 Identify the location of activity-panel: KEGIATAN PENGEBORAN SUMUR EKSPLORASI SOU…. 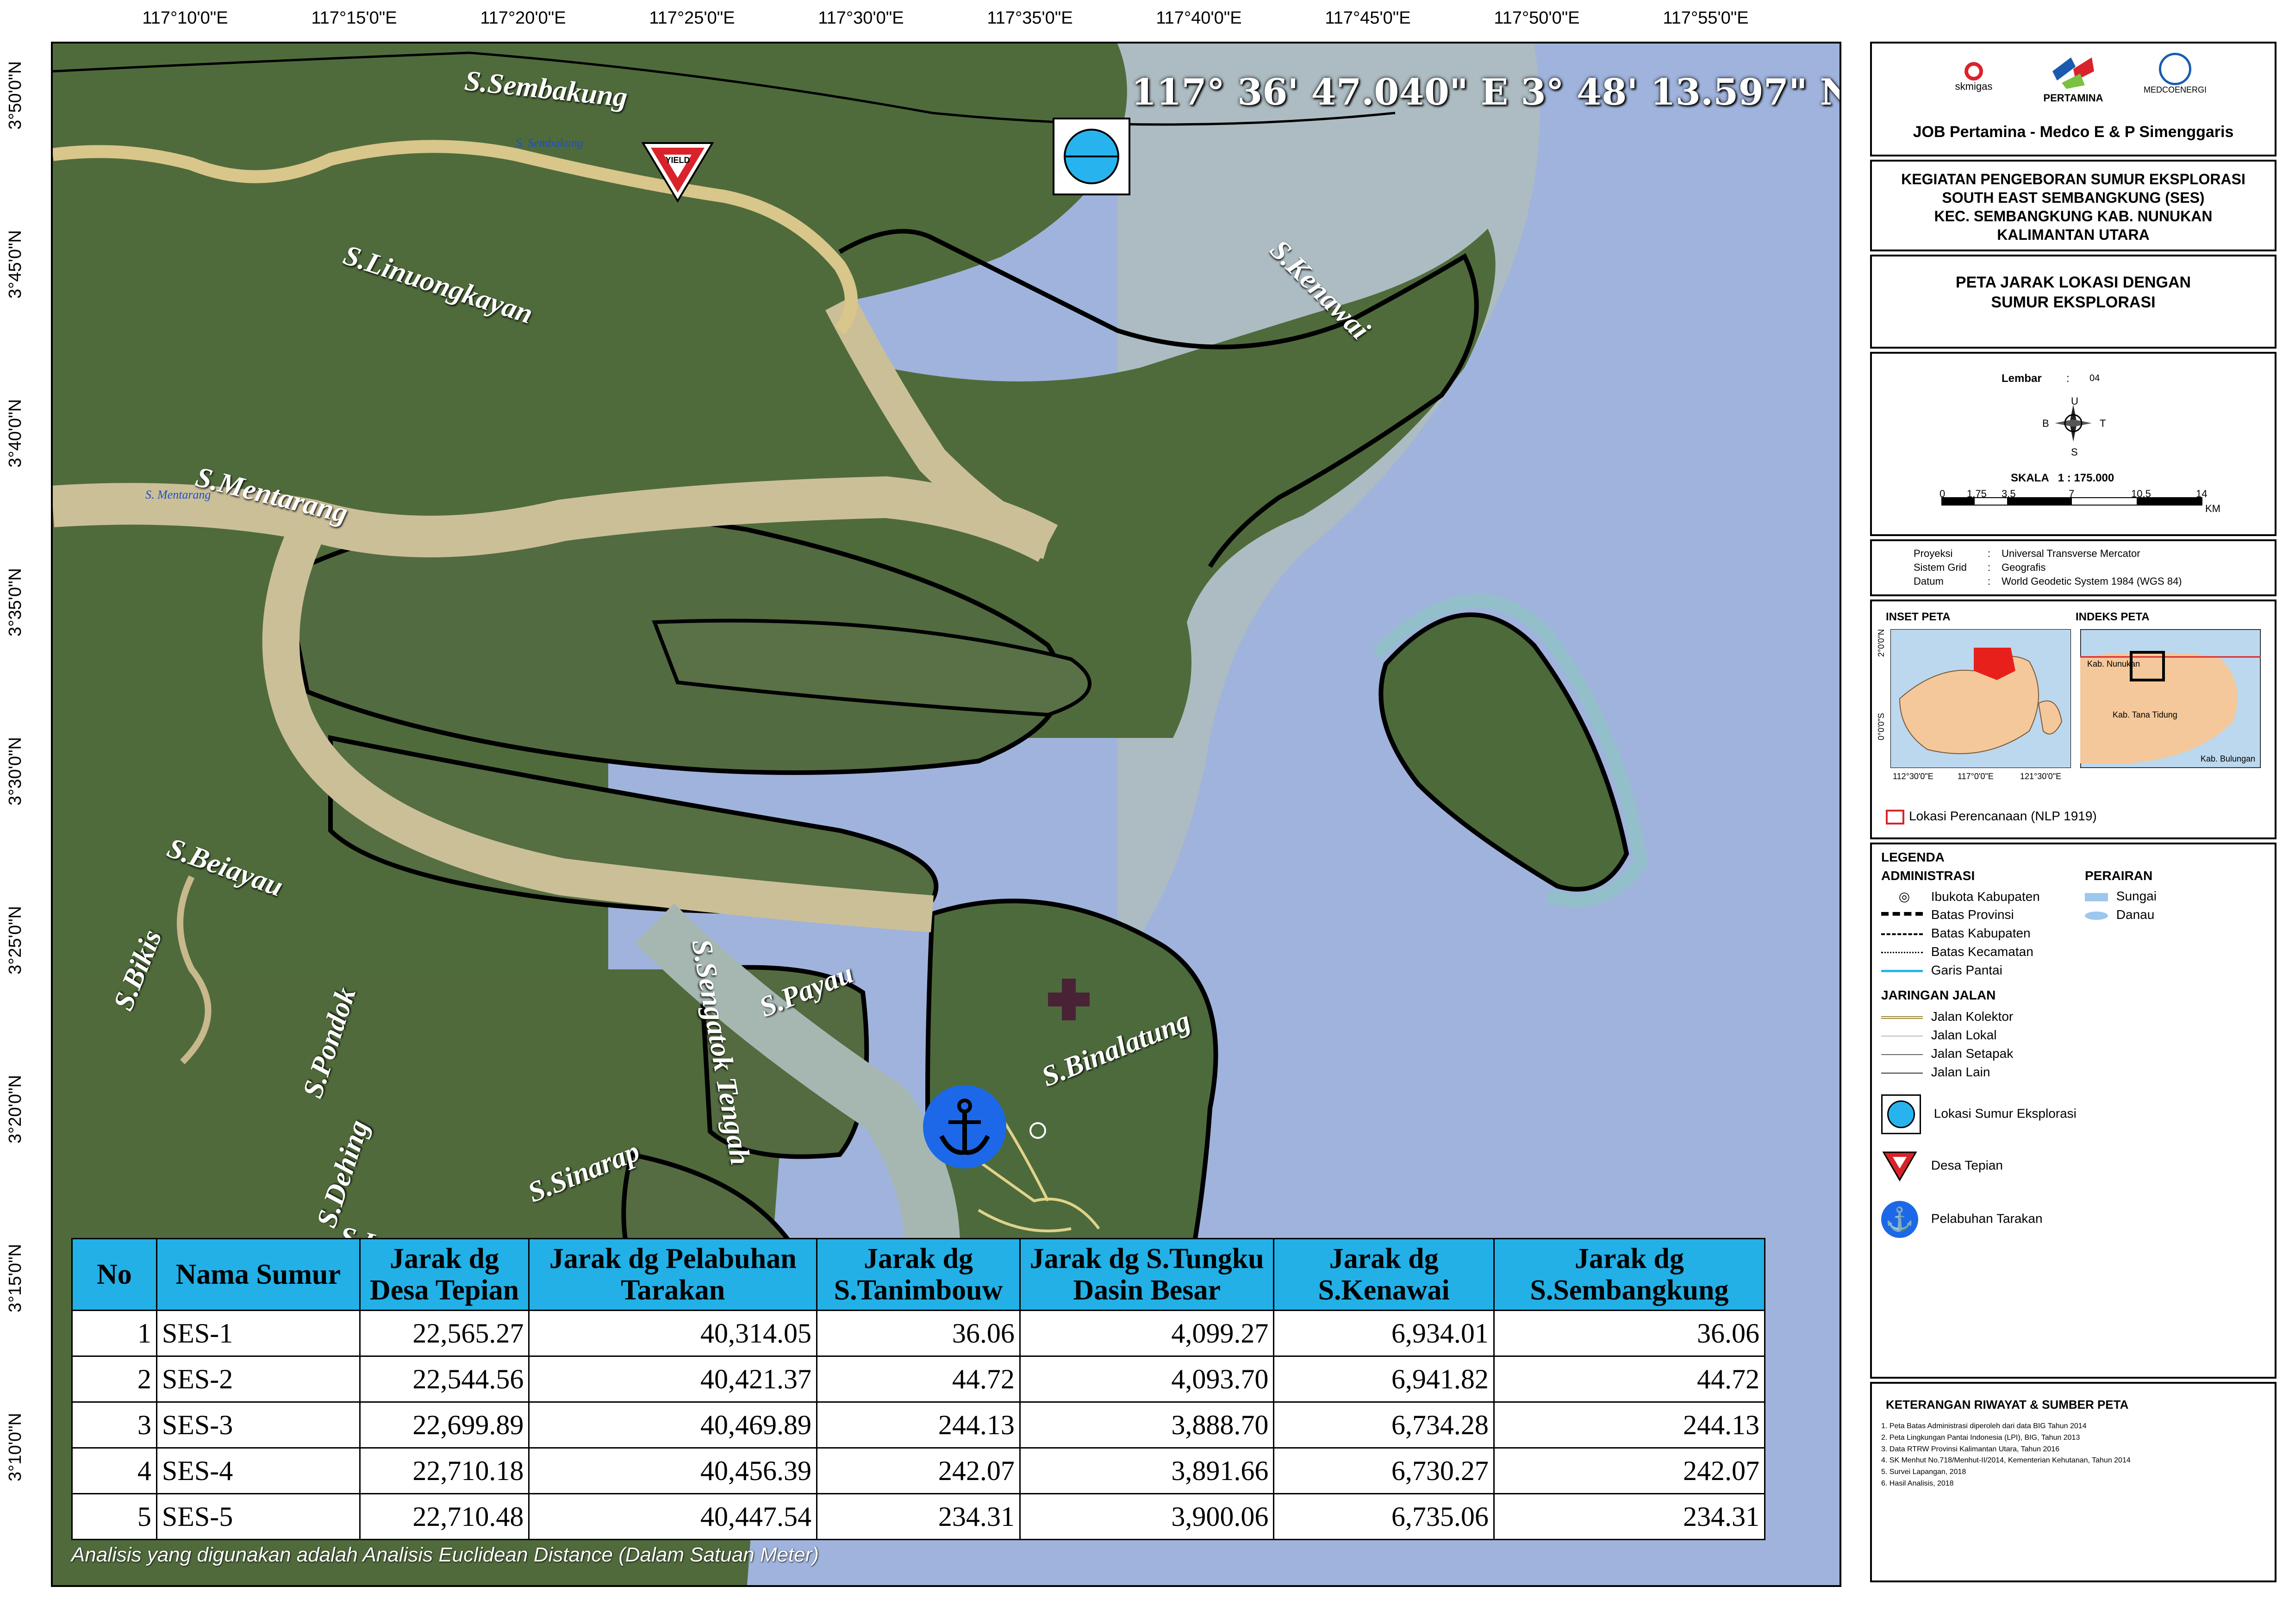
(2073, 205).